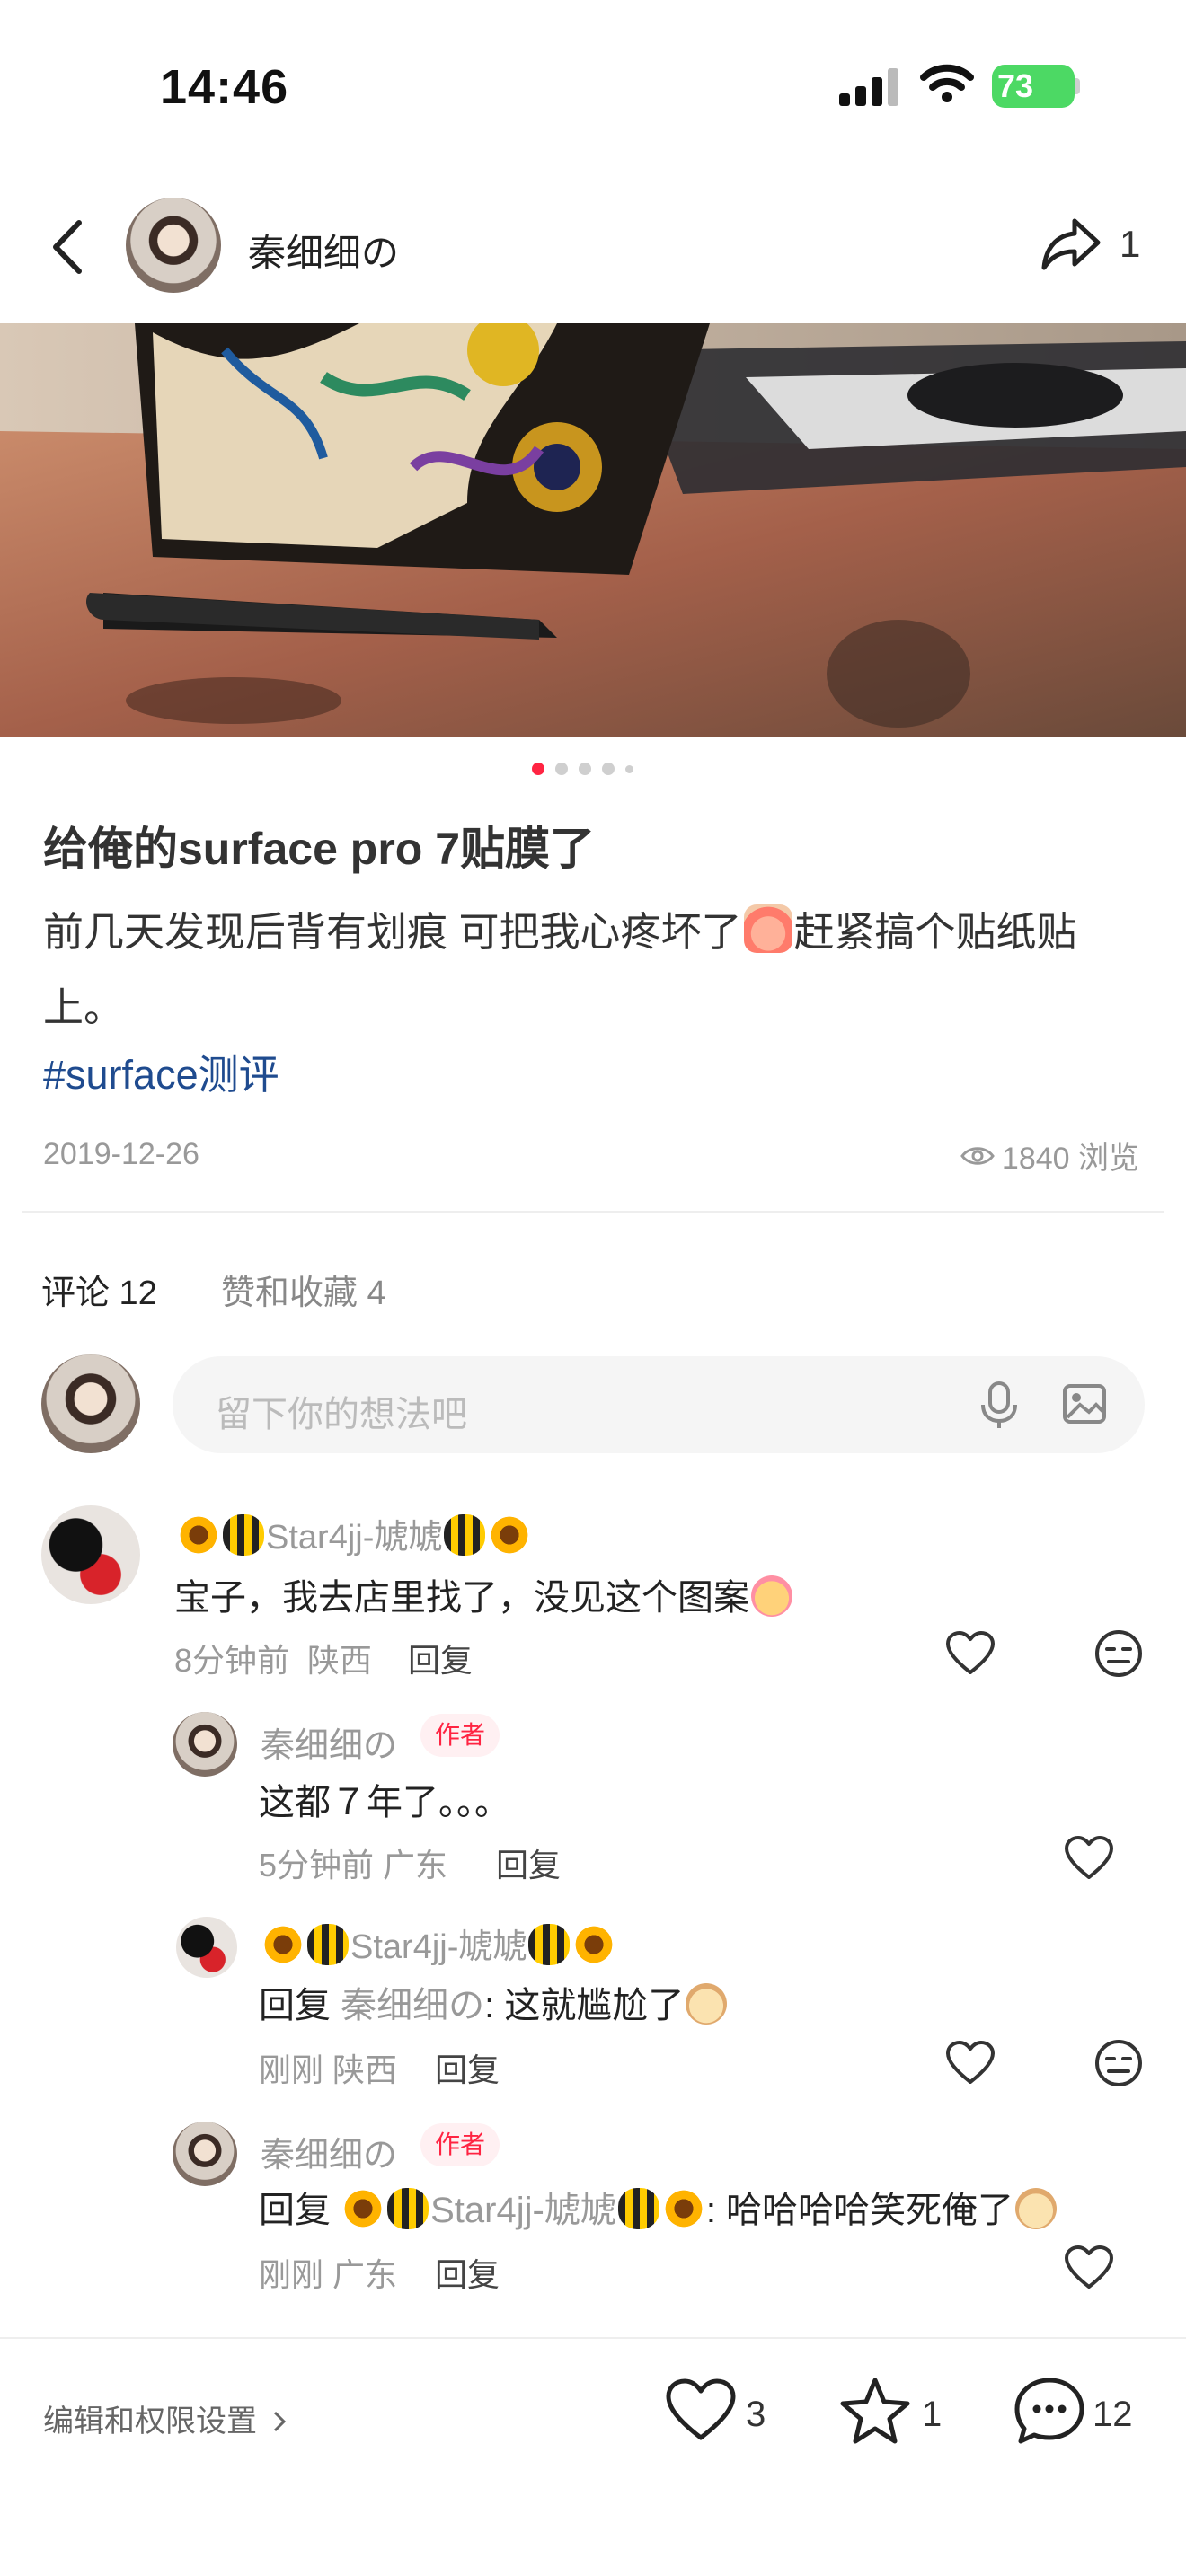  I want to click on post-title: 给俺的surface pro 7贴膜了, so click(319, 849).